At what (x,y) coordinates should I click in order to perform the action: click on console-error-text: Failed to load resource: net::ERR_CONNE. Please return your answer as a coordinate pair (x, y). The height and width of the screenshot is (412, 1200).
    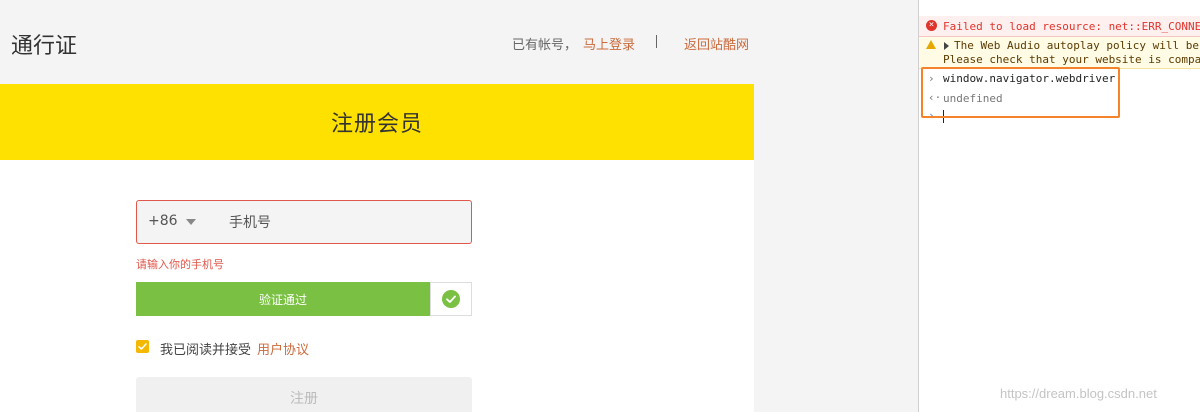
    Looking at the image, I should click on (1071, 26).